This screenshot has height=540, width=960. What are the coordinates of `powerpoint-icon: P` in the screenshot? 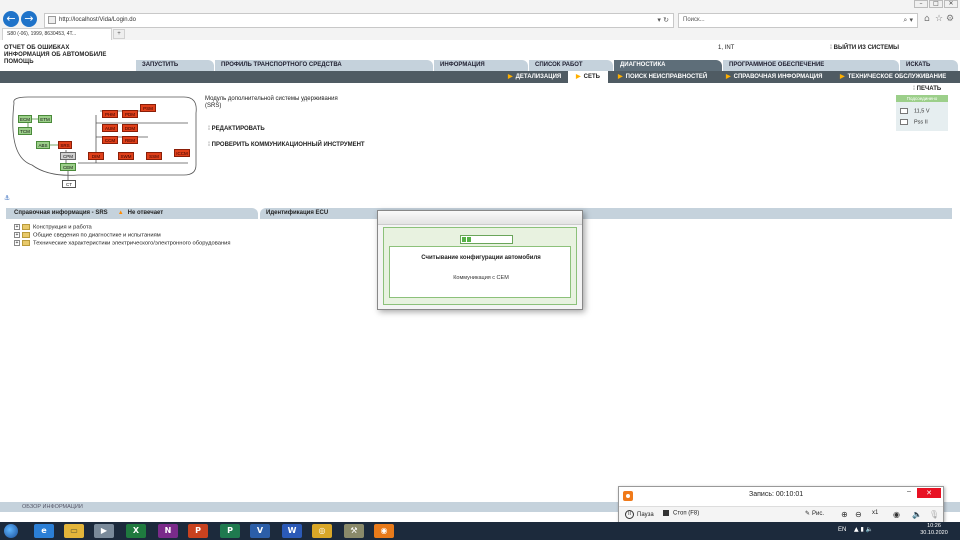 It's located at (198, 531).